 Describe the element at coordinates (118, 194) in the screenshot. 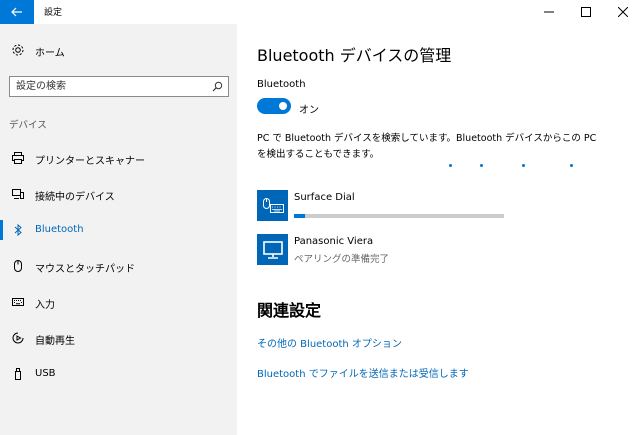

I see `nav-item-connected-devices: 接続中のデバイス` at that location.